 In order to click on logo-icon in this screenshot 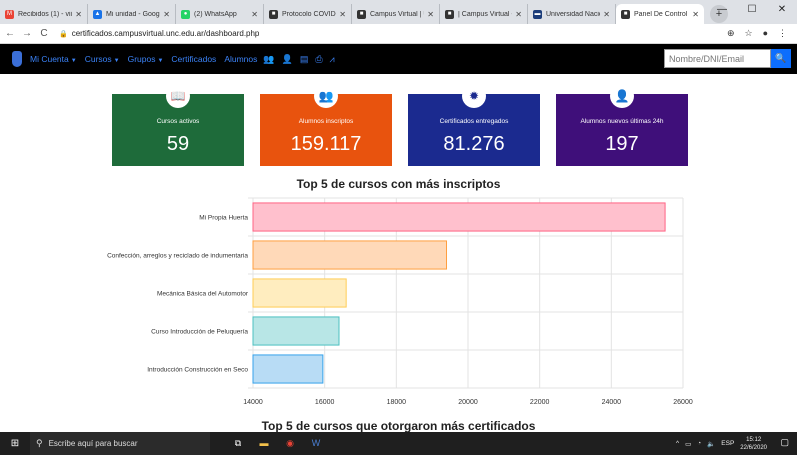, I will do `click(17, 59)`.